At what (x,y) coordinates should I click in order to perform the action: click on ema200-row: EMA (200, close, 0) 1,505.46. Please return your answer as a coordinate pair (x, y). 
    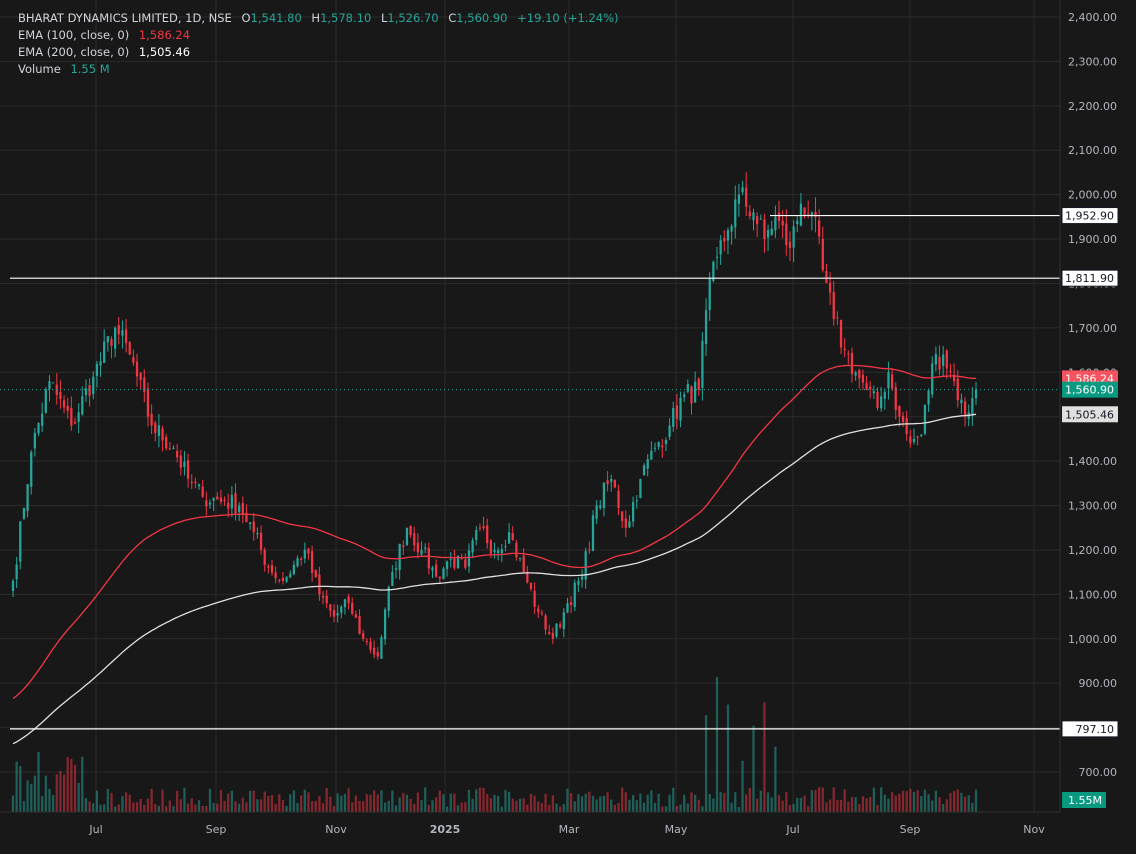
    Looking at the image, I should click on (318, 52).